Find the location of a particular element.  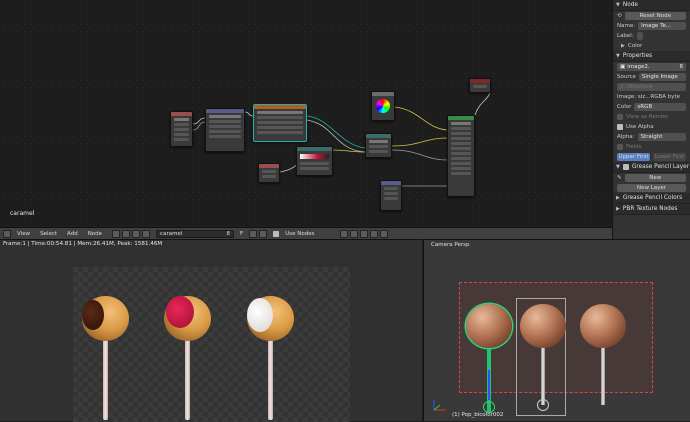

alpha-dropdown: Straight is located at coordinates (661, 137).